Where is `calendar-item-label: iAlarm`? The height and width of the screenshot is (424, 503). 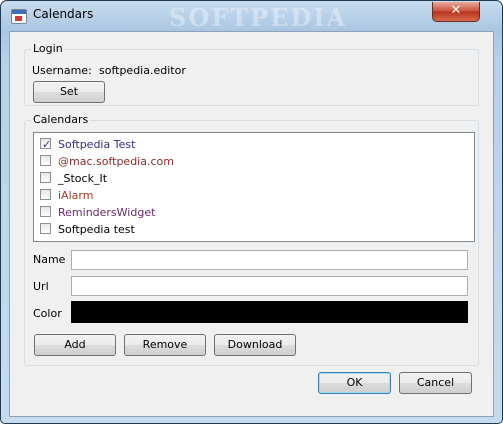 calendar-item-label: iAlarm is located at coordinates (76, 195).